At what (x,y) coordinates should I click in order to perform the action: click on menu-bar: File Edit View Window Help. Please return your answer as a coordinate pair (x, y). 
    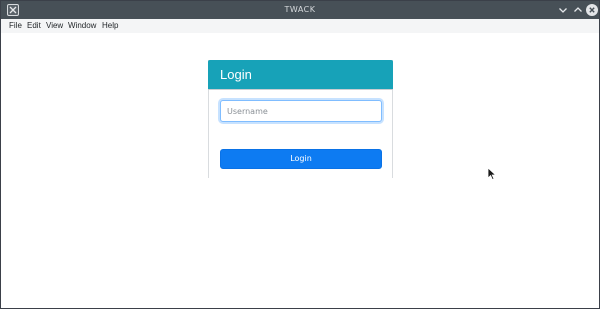
    Looking at the image, I should click on (300, 26).